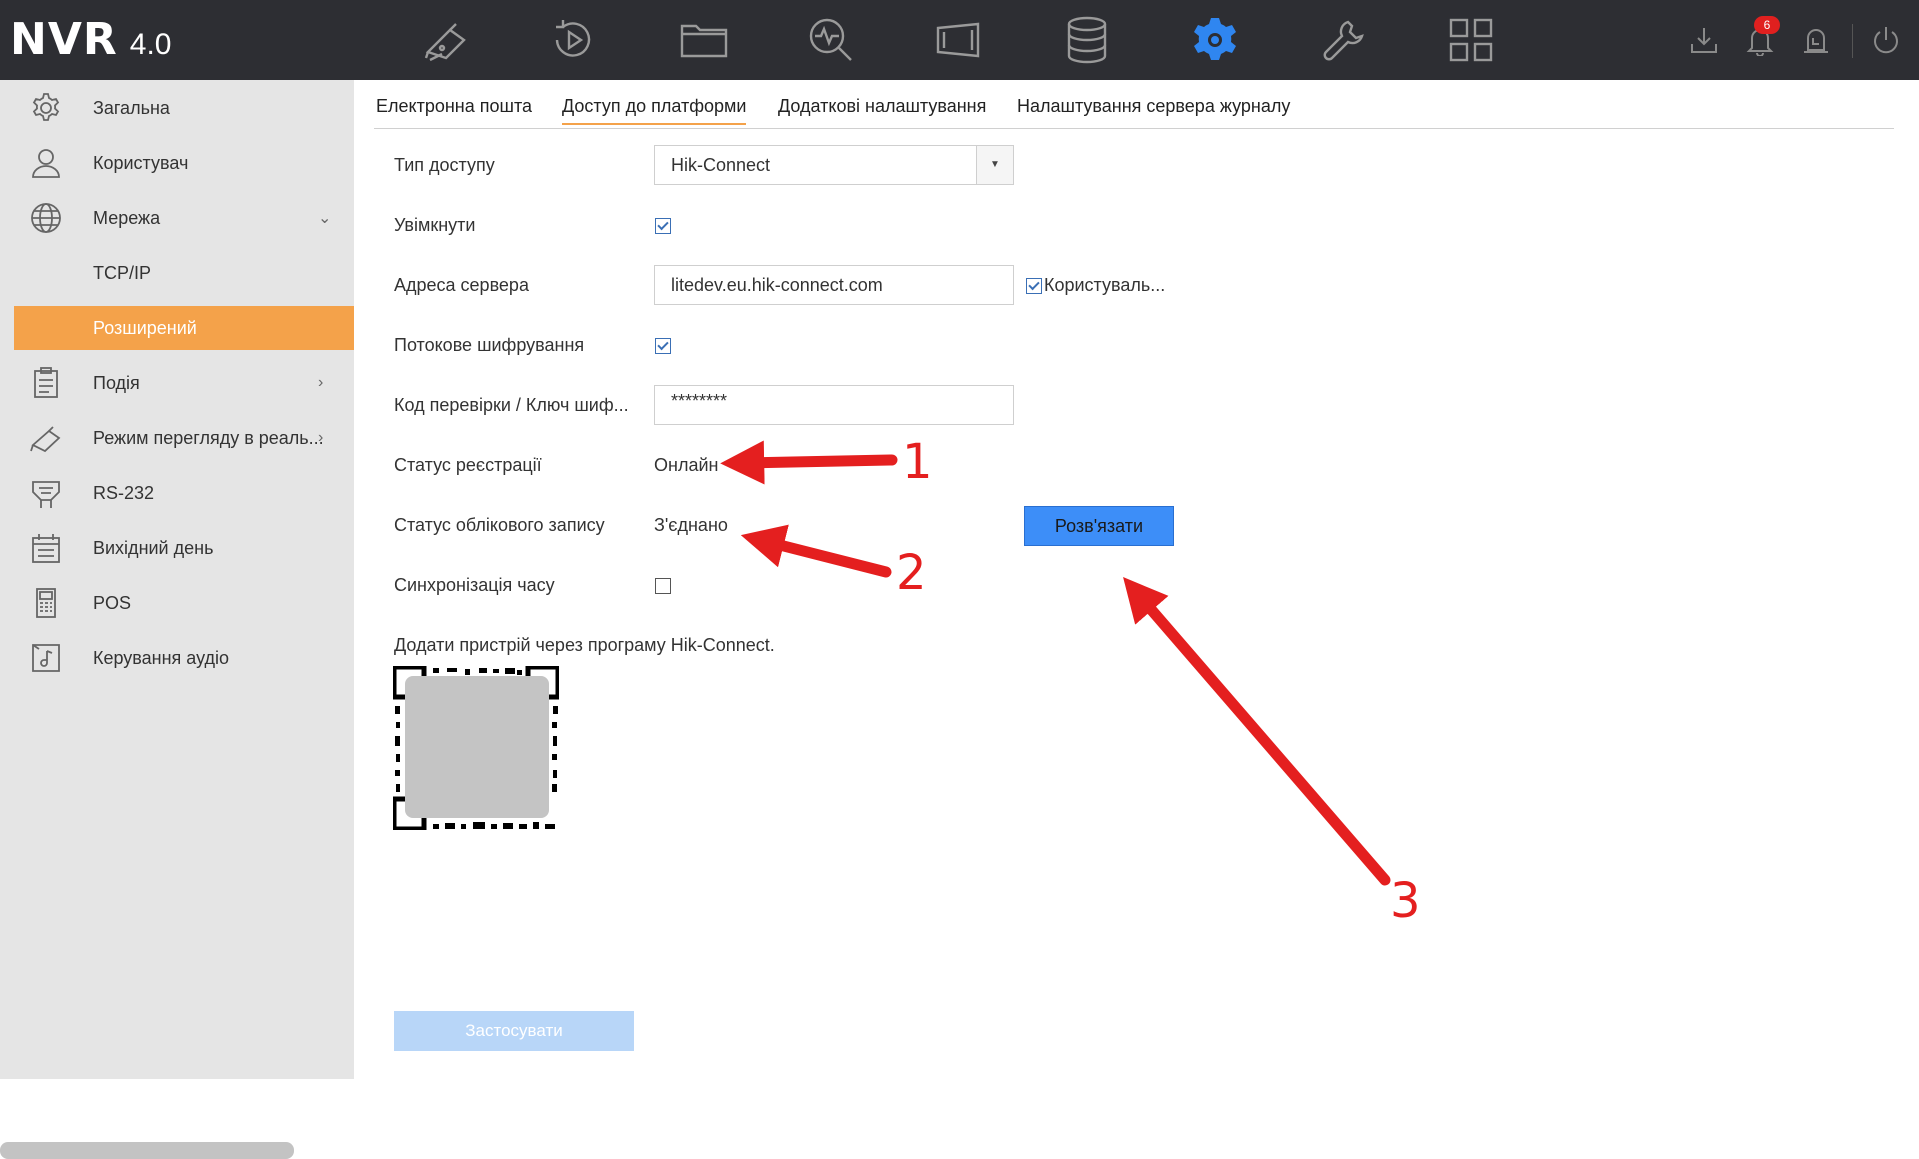 The height and width of the screenshot is (1159, 1919). What do you see at coordinates (177, 218) in the screenshot?
I see `sidebar-item-network: Мережа ⌄` at bounding box center [177, 218].